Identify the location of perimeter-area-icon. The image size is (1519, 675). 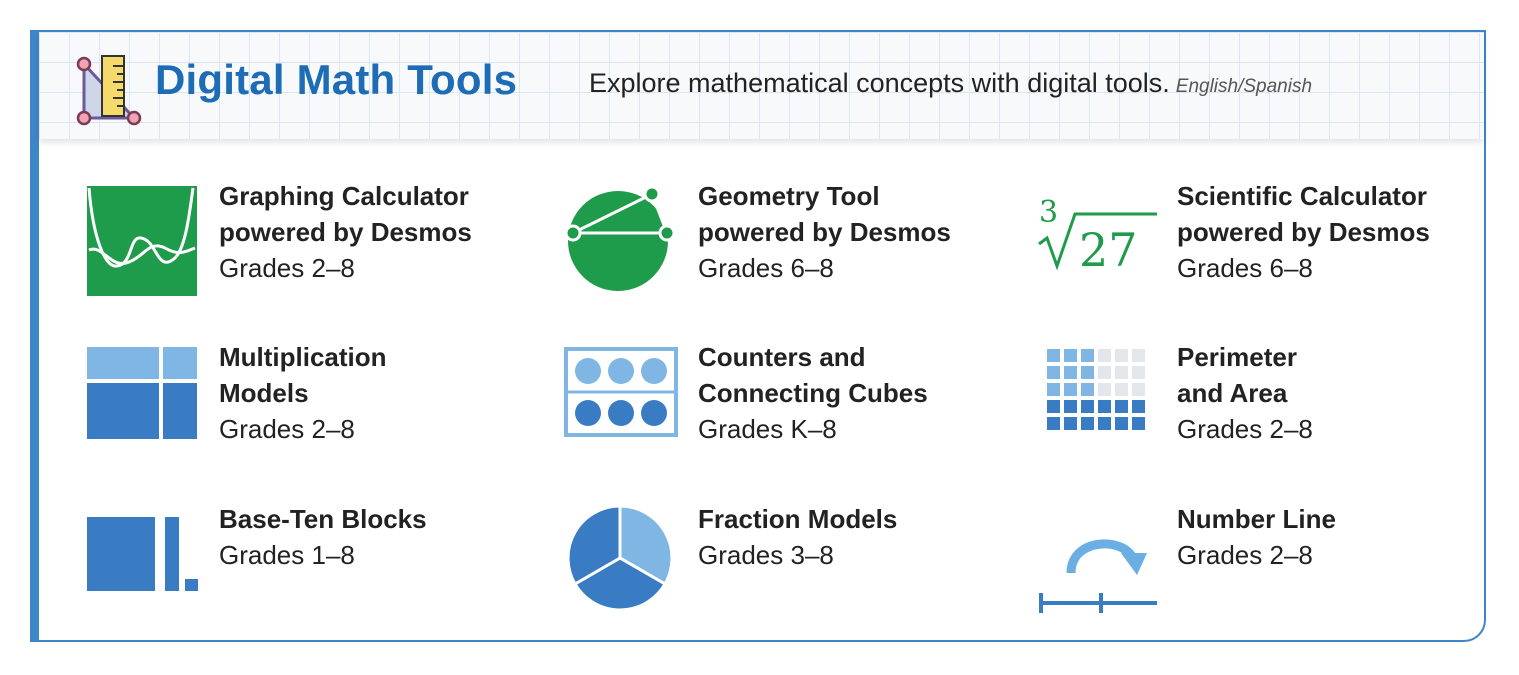
(1097, 395).